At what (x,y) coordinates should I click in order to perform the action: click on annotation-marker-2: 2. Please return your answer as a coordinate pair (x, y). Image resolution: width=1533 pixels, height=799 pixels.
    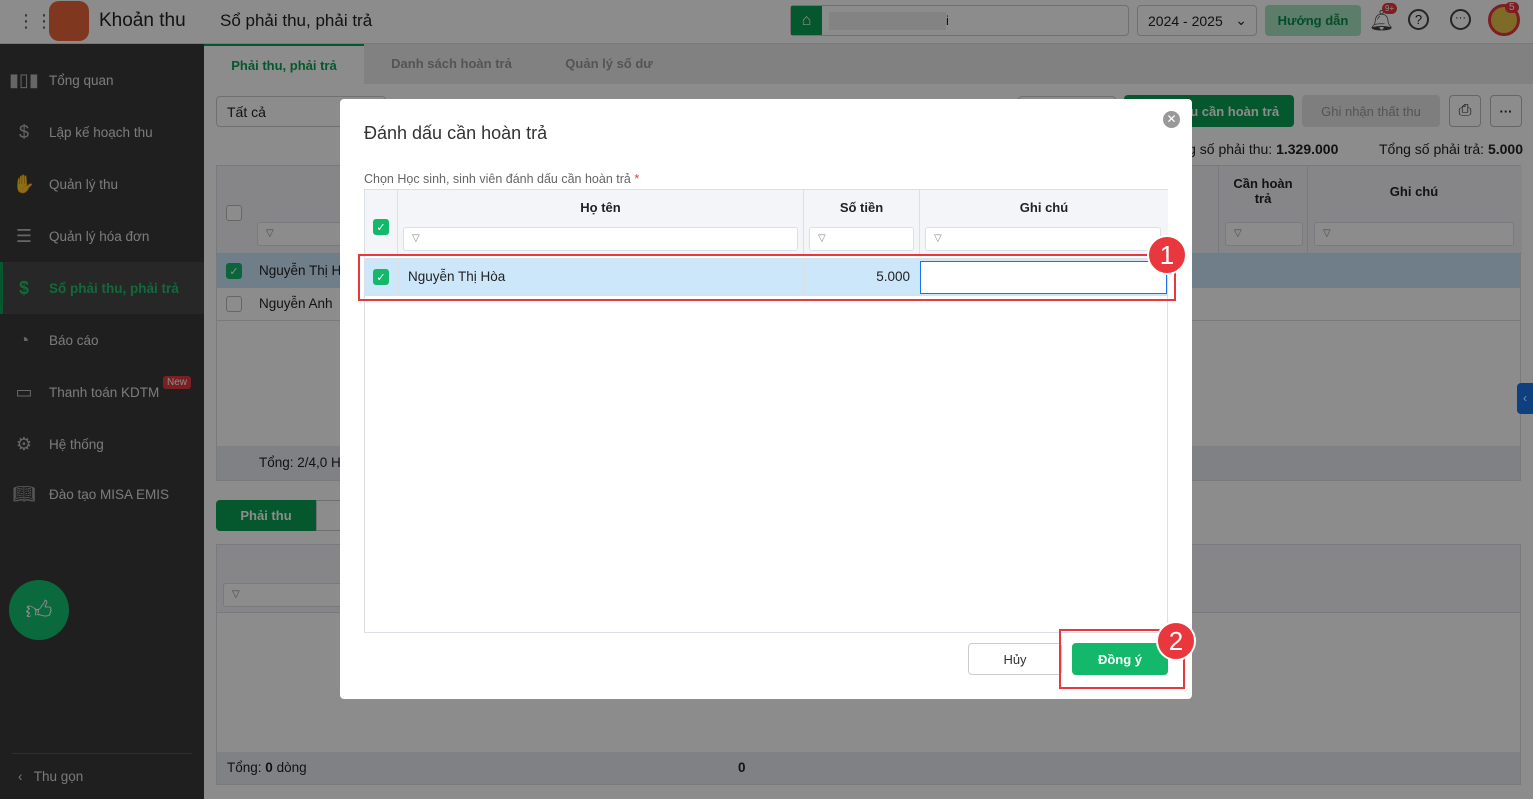
    Looking at the image, I should click on (1176, 641).